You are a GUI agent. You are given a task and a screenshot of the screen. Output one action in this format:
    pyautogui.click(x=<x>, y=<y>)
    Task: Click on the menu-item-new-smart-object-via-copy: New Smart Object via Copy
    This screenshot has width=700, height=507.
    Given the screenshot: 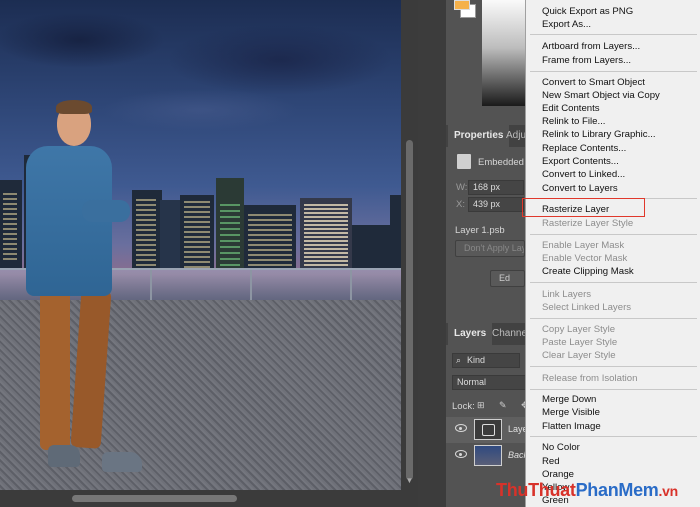 What is the action you would take?
    pyautogui.click(x=601, y=95)
    